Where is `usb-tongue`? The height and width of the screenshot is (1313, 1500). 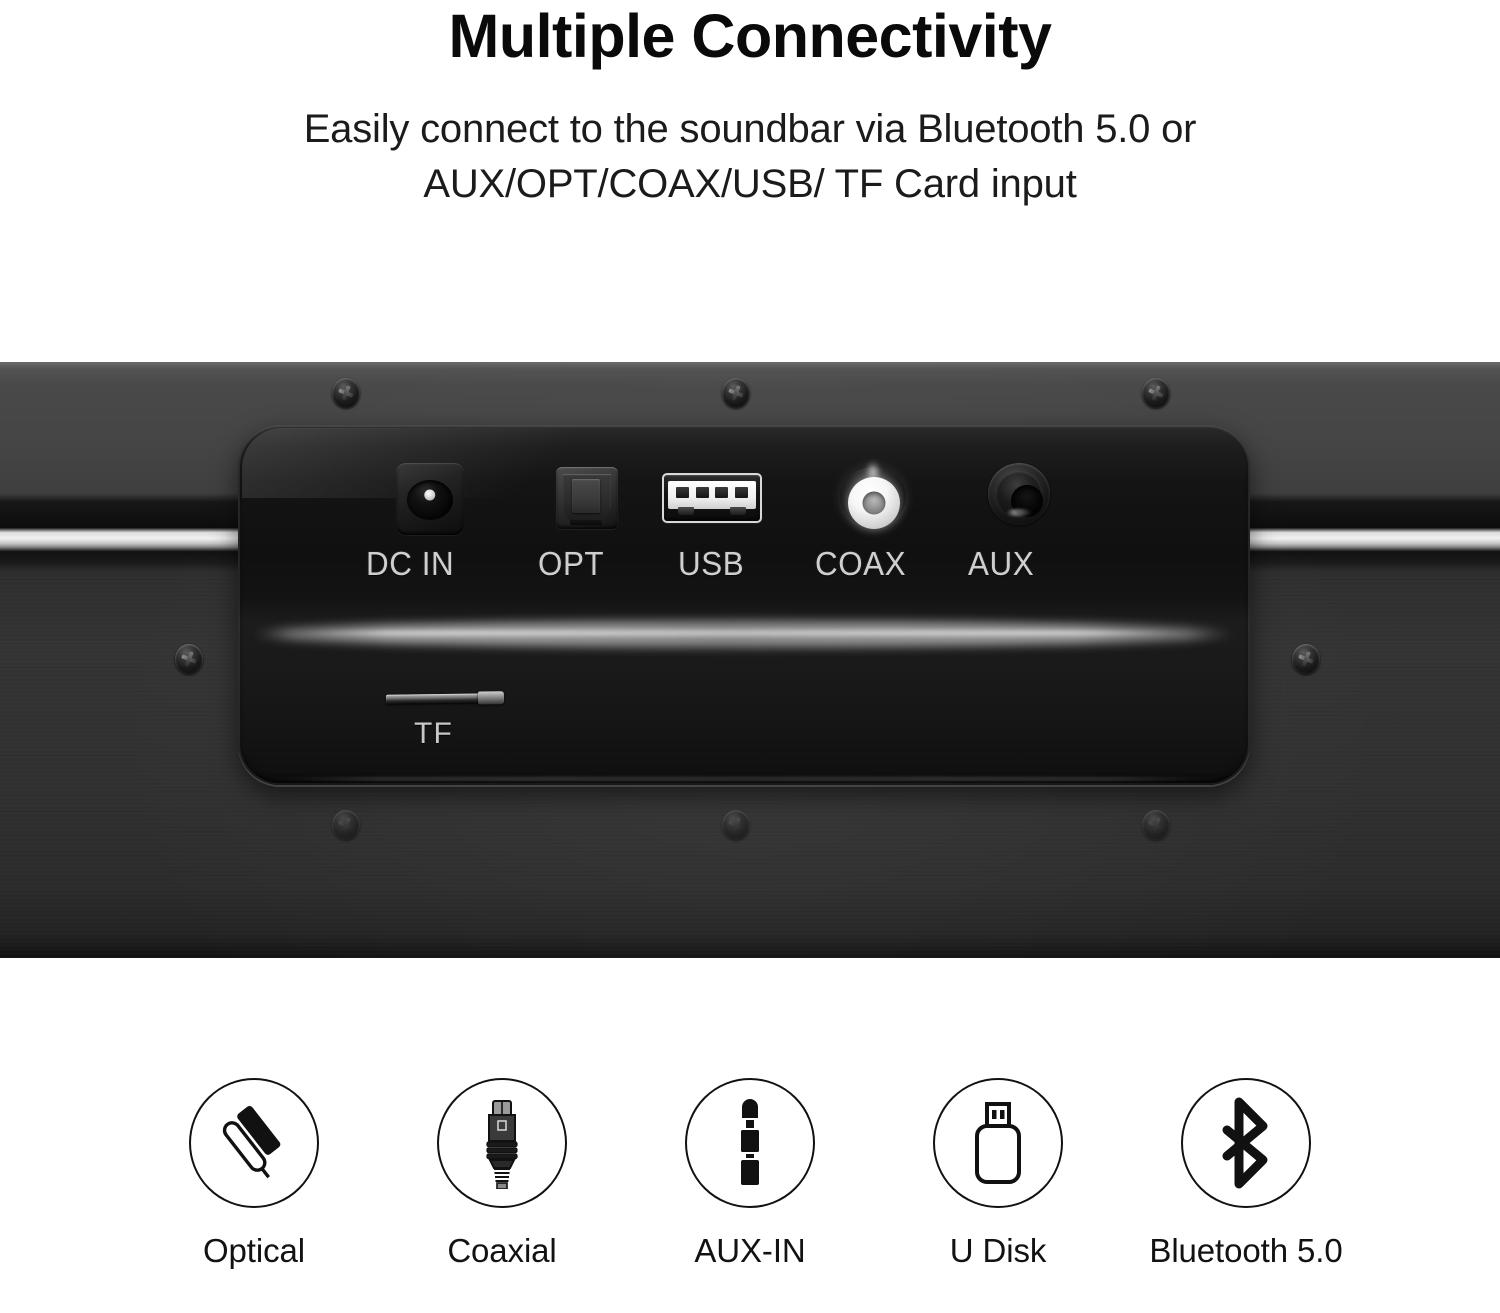
usb-tongue is located at coordinates (712, 495).